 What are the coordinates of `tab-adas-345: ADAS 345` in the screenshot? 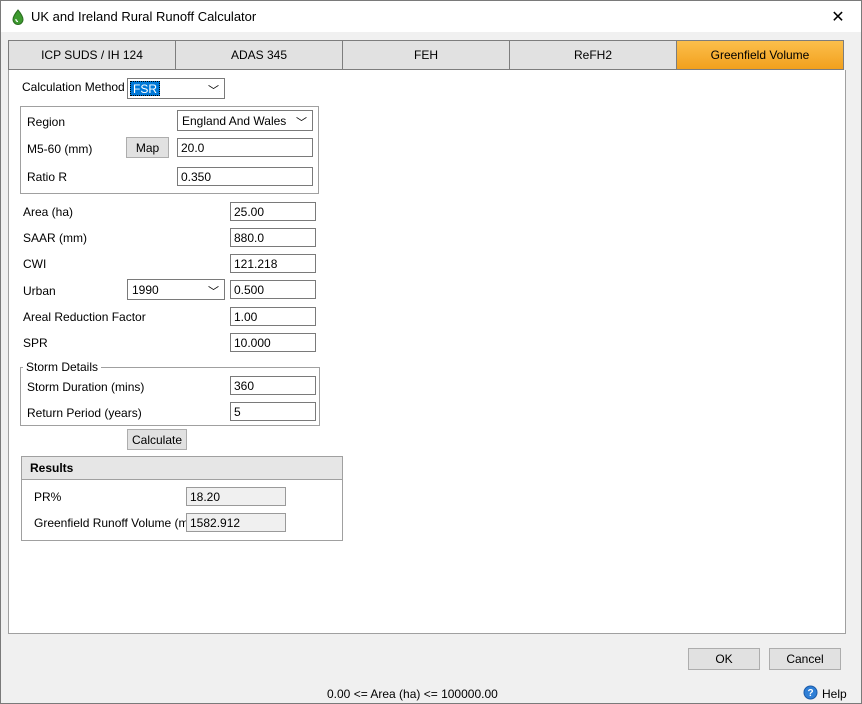 It's located at (258, 55).